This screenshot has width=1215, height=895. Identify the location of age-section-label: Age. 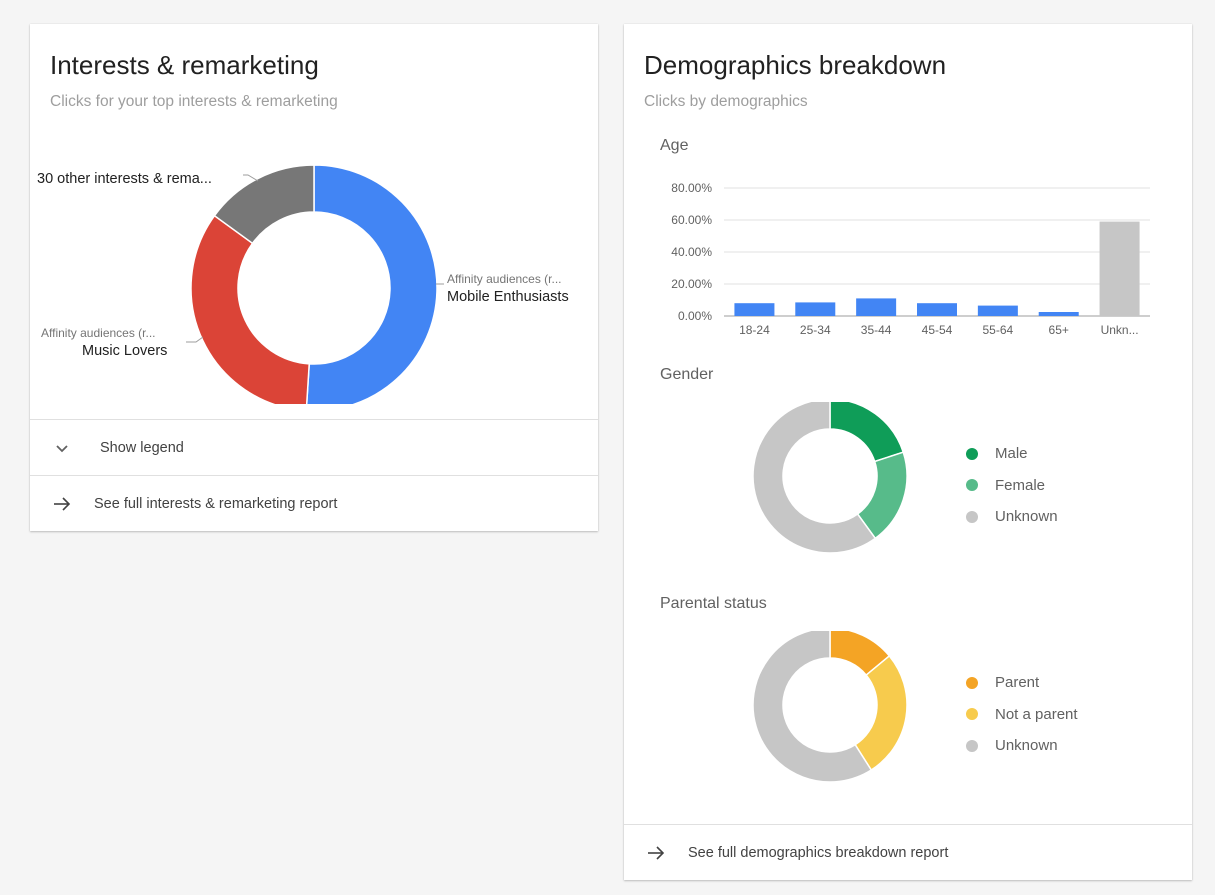
(674, 145).